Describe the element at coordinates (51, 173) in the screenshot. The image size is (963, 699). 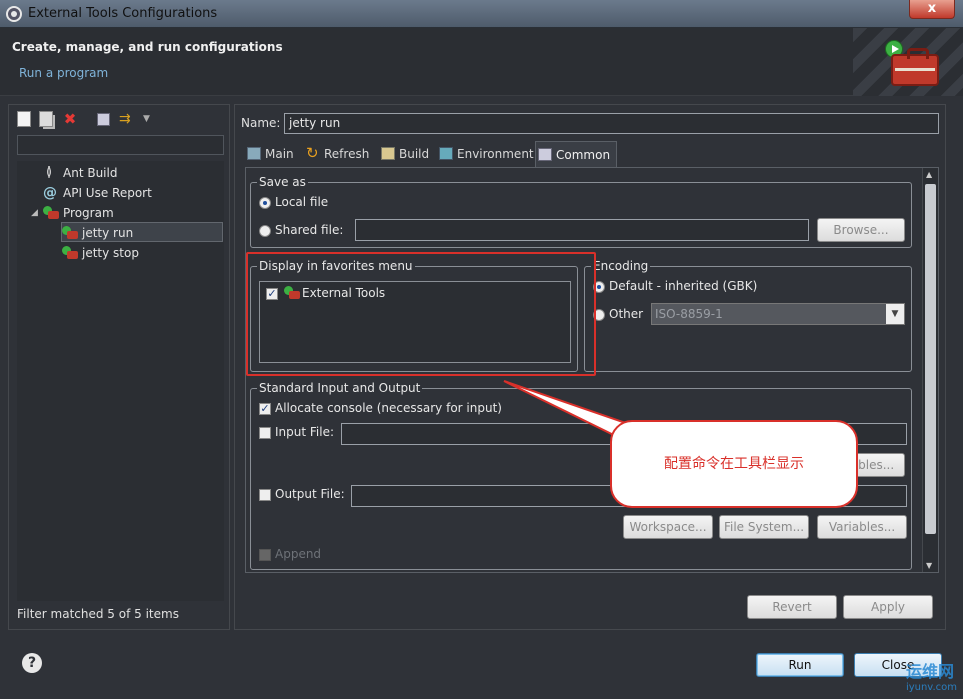
I see `ant-build-icon` at that location.